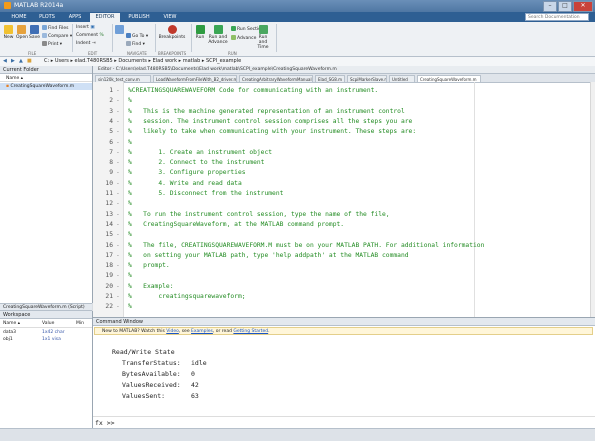 The height and width of the screenshot is (441, 595). What do you see at coordinates (80, 323) in the screenshot?
I see `min-column-header: Min` at bounding box center [80, 323].